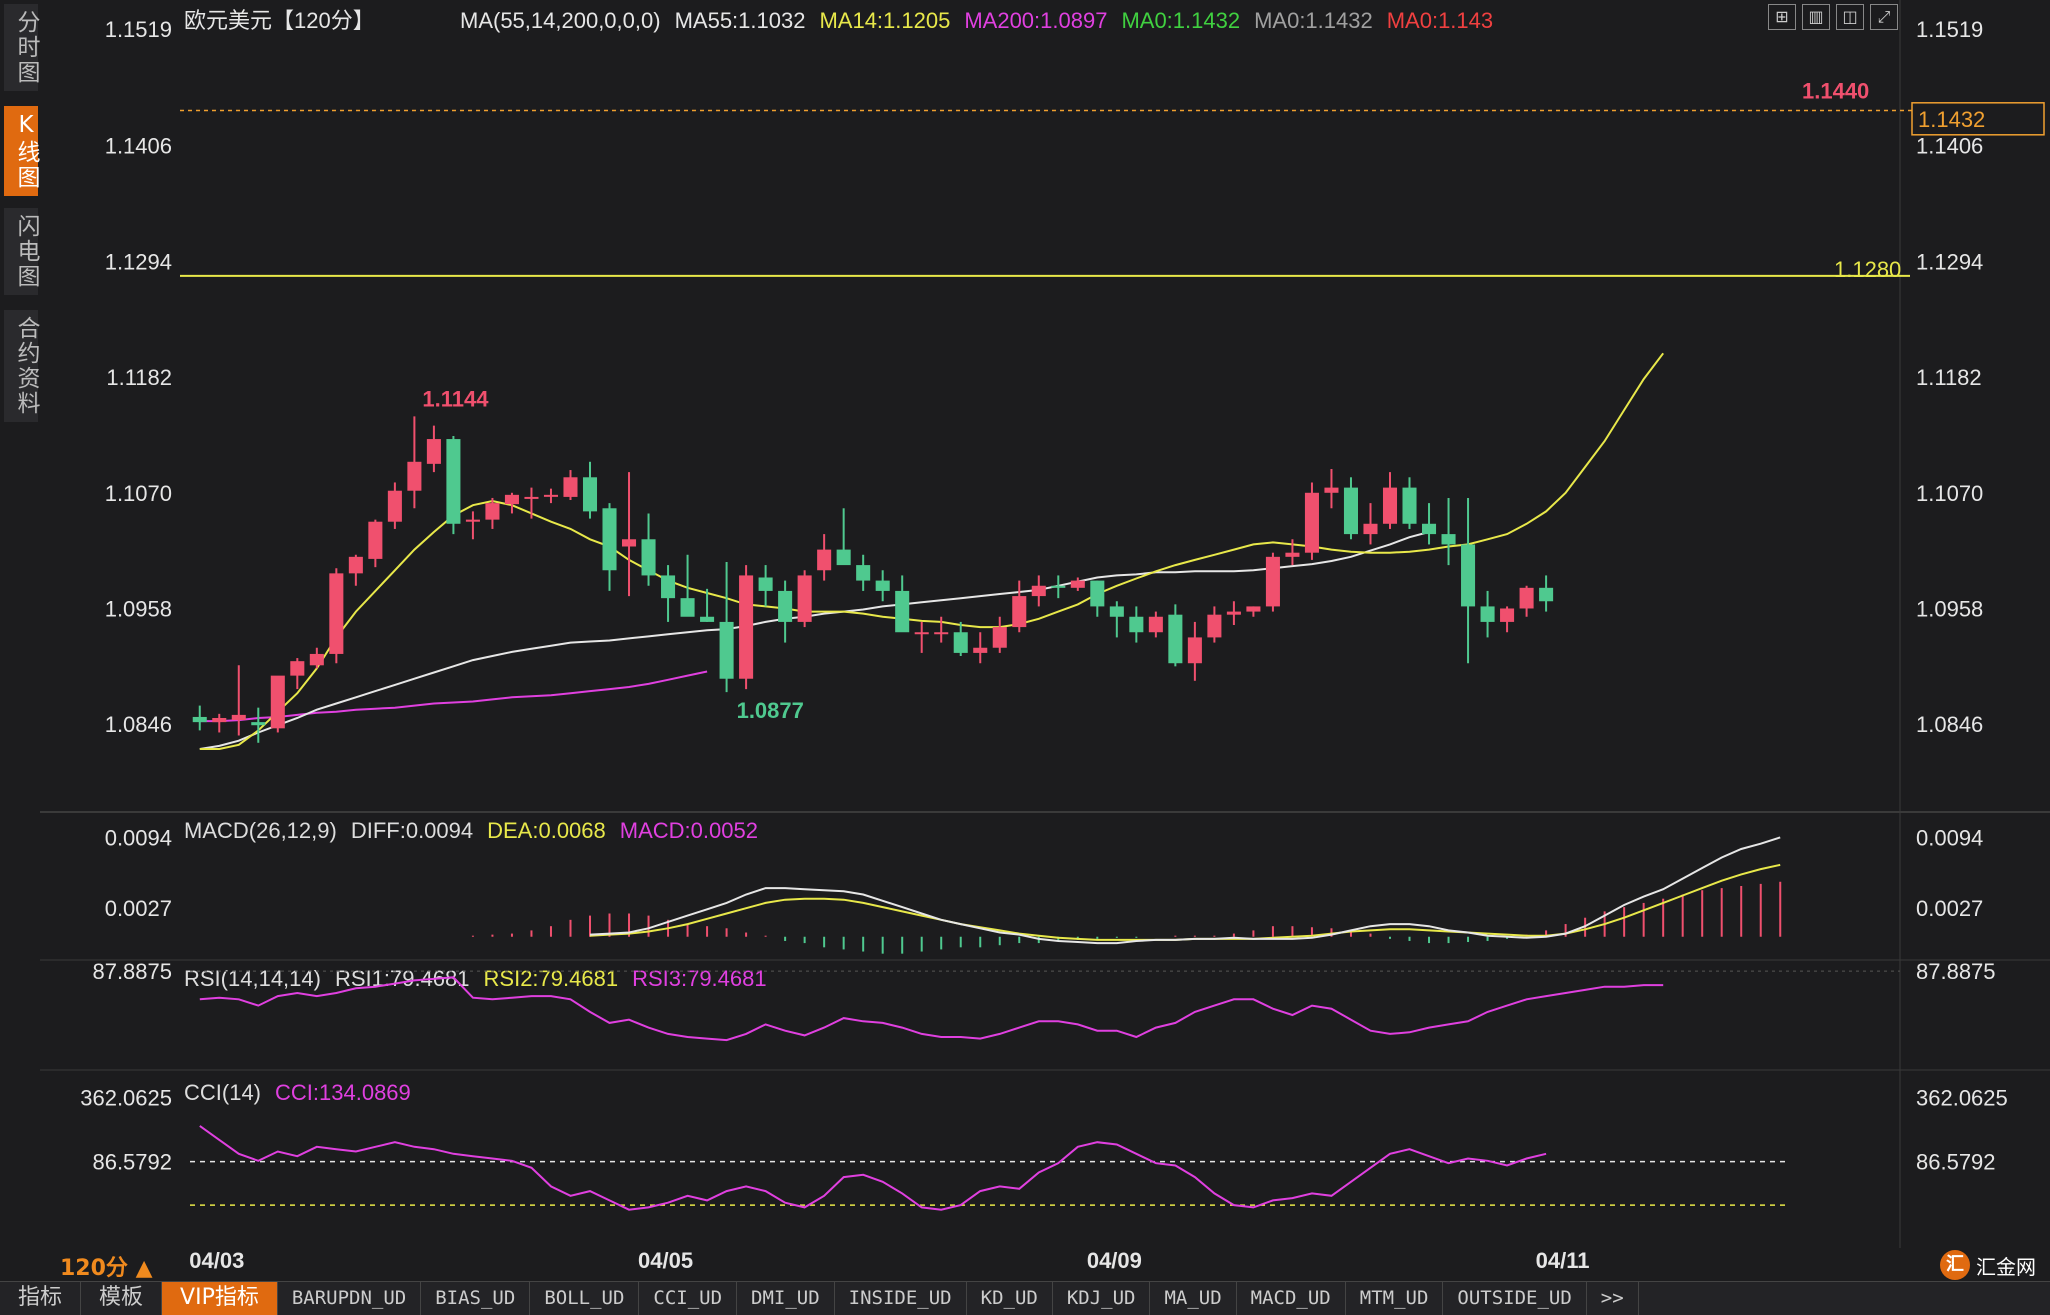 The width and height of the screenshot is (2050, 1315). Describe the element at coordinates (699, 978) in the screenshot. I see `rsi-legend-3: RSI3:79.4681` at that location.